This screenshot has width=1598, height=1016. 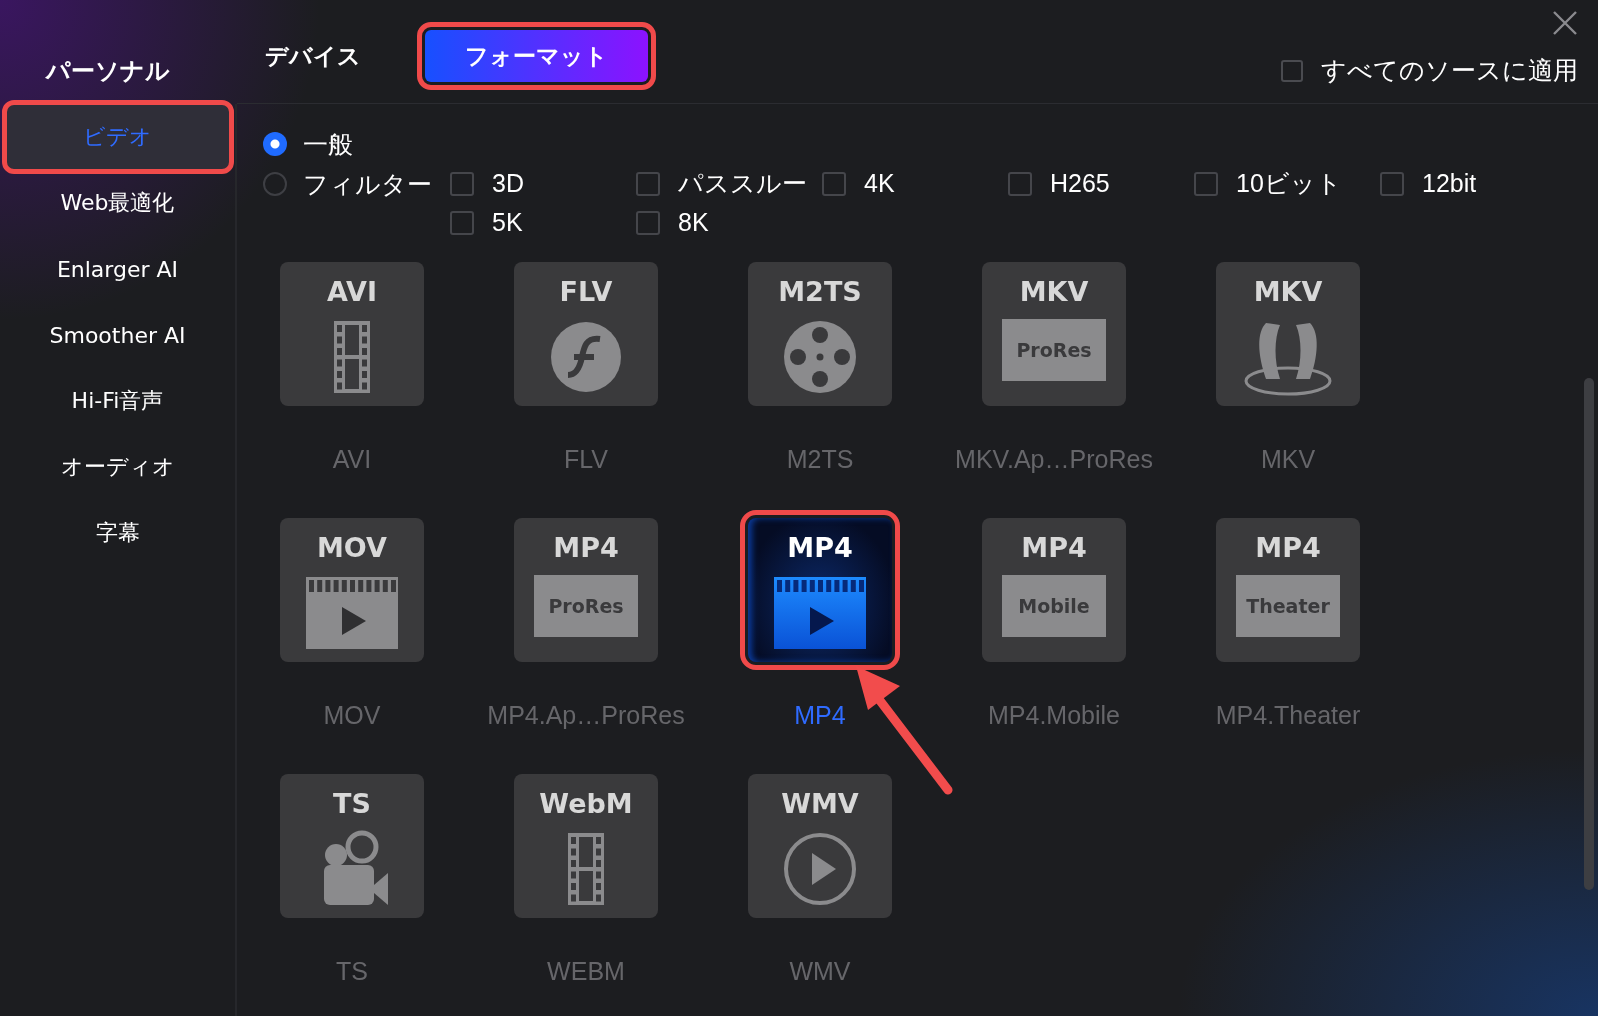 I want to click on format-tile: AVI, so click(x=352, y=334).